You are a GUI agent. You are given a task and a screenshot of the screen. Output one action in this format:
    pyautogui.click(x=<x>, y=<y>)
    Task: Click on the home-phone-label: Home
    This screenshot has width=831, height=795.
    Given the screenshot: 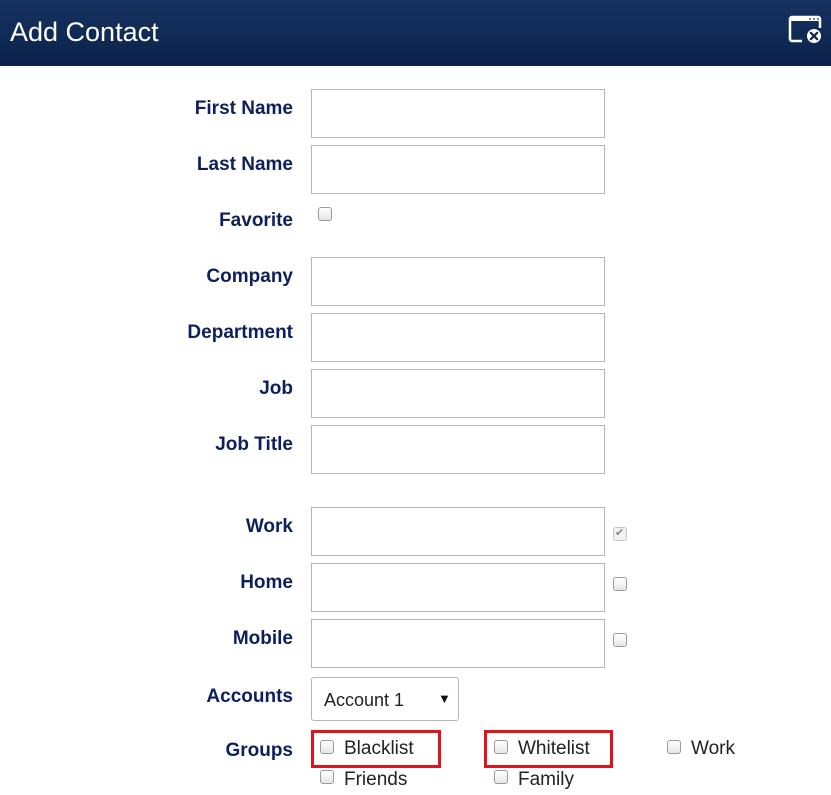 What is the action you would take?
    pyautogui.click(x=266, y=582)
    